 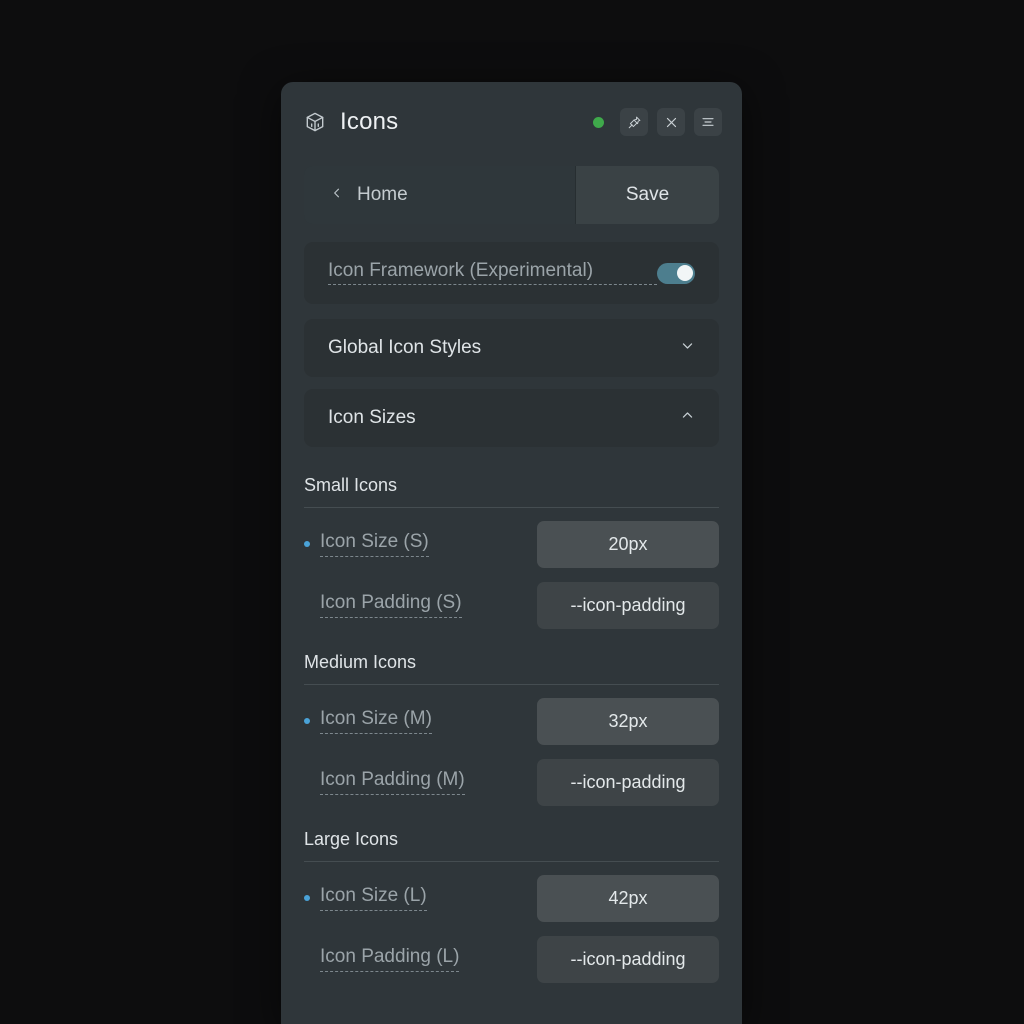 What do you see at coordinates (392, 782) in the screenshot?
I see `field-label: Icon Padding (M)` at bounding box center [392, 782].